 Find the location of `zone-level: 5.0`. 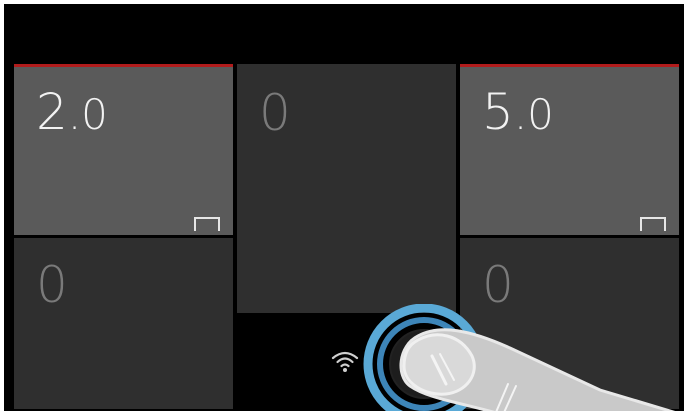

zone-level: 5.0 is located at coordinates (518, 112).